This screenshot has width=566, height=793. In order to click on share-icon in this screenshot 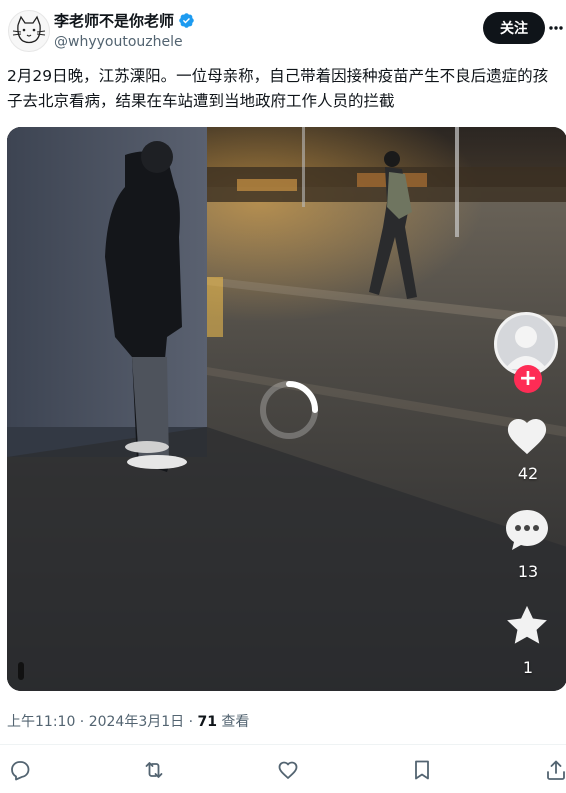, I will do `click(555, 770)`.